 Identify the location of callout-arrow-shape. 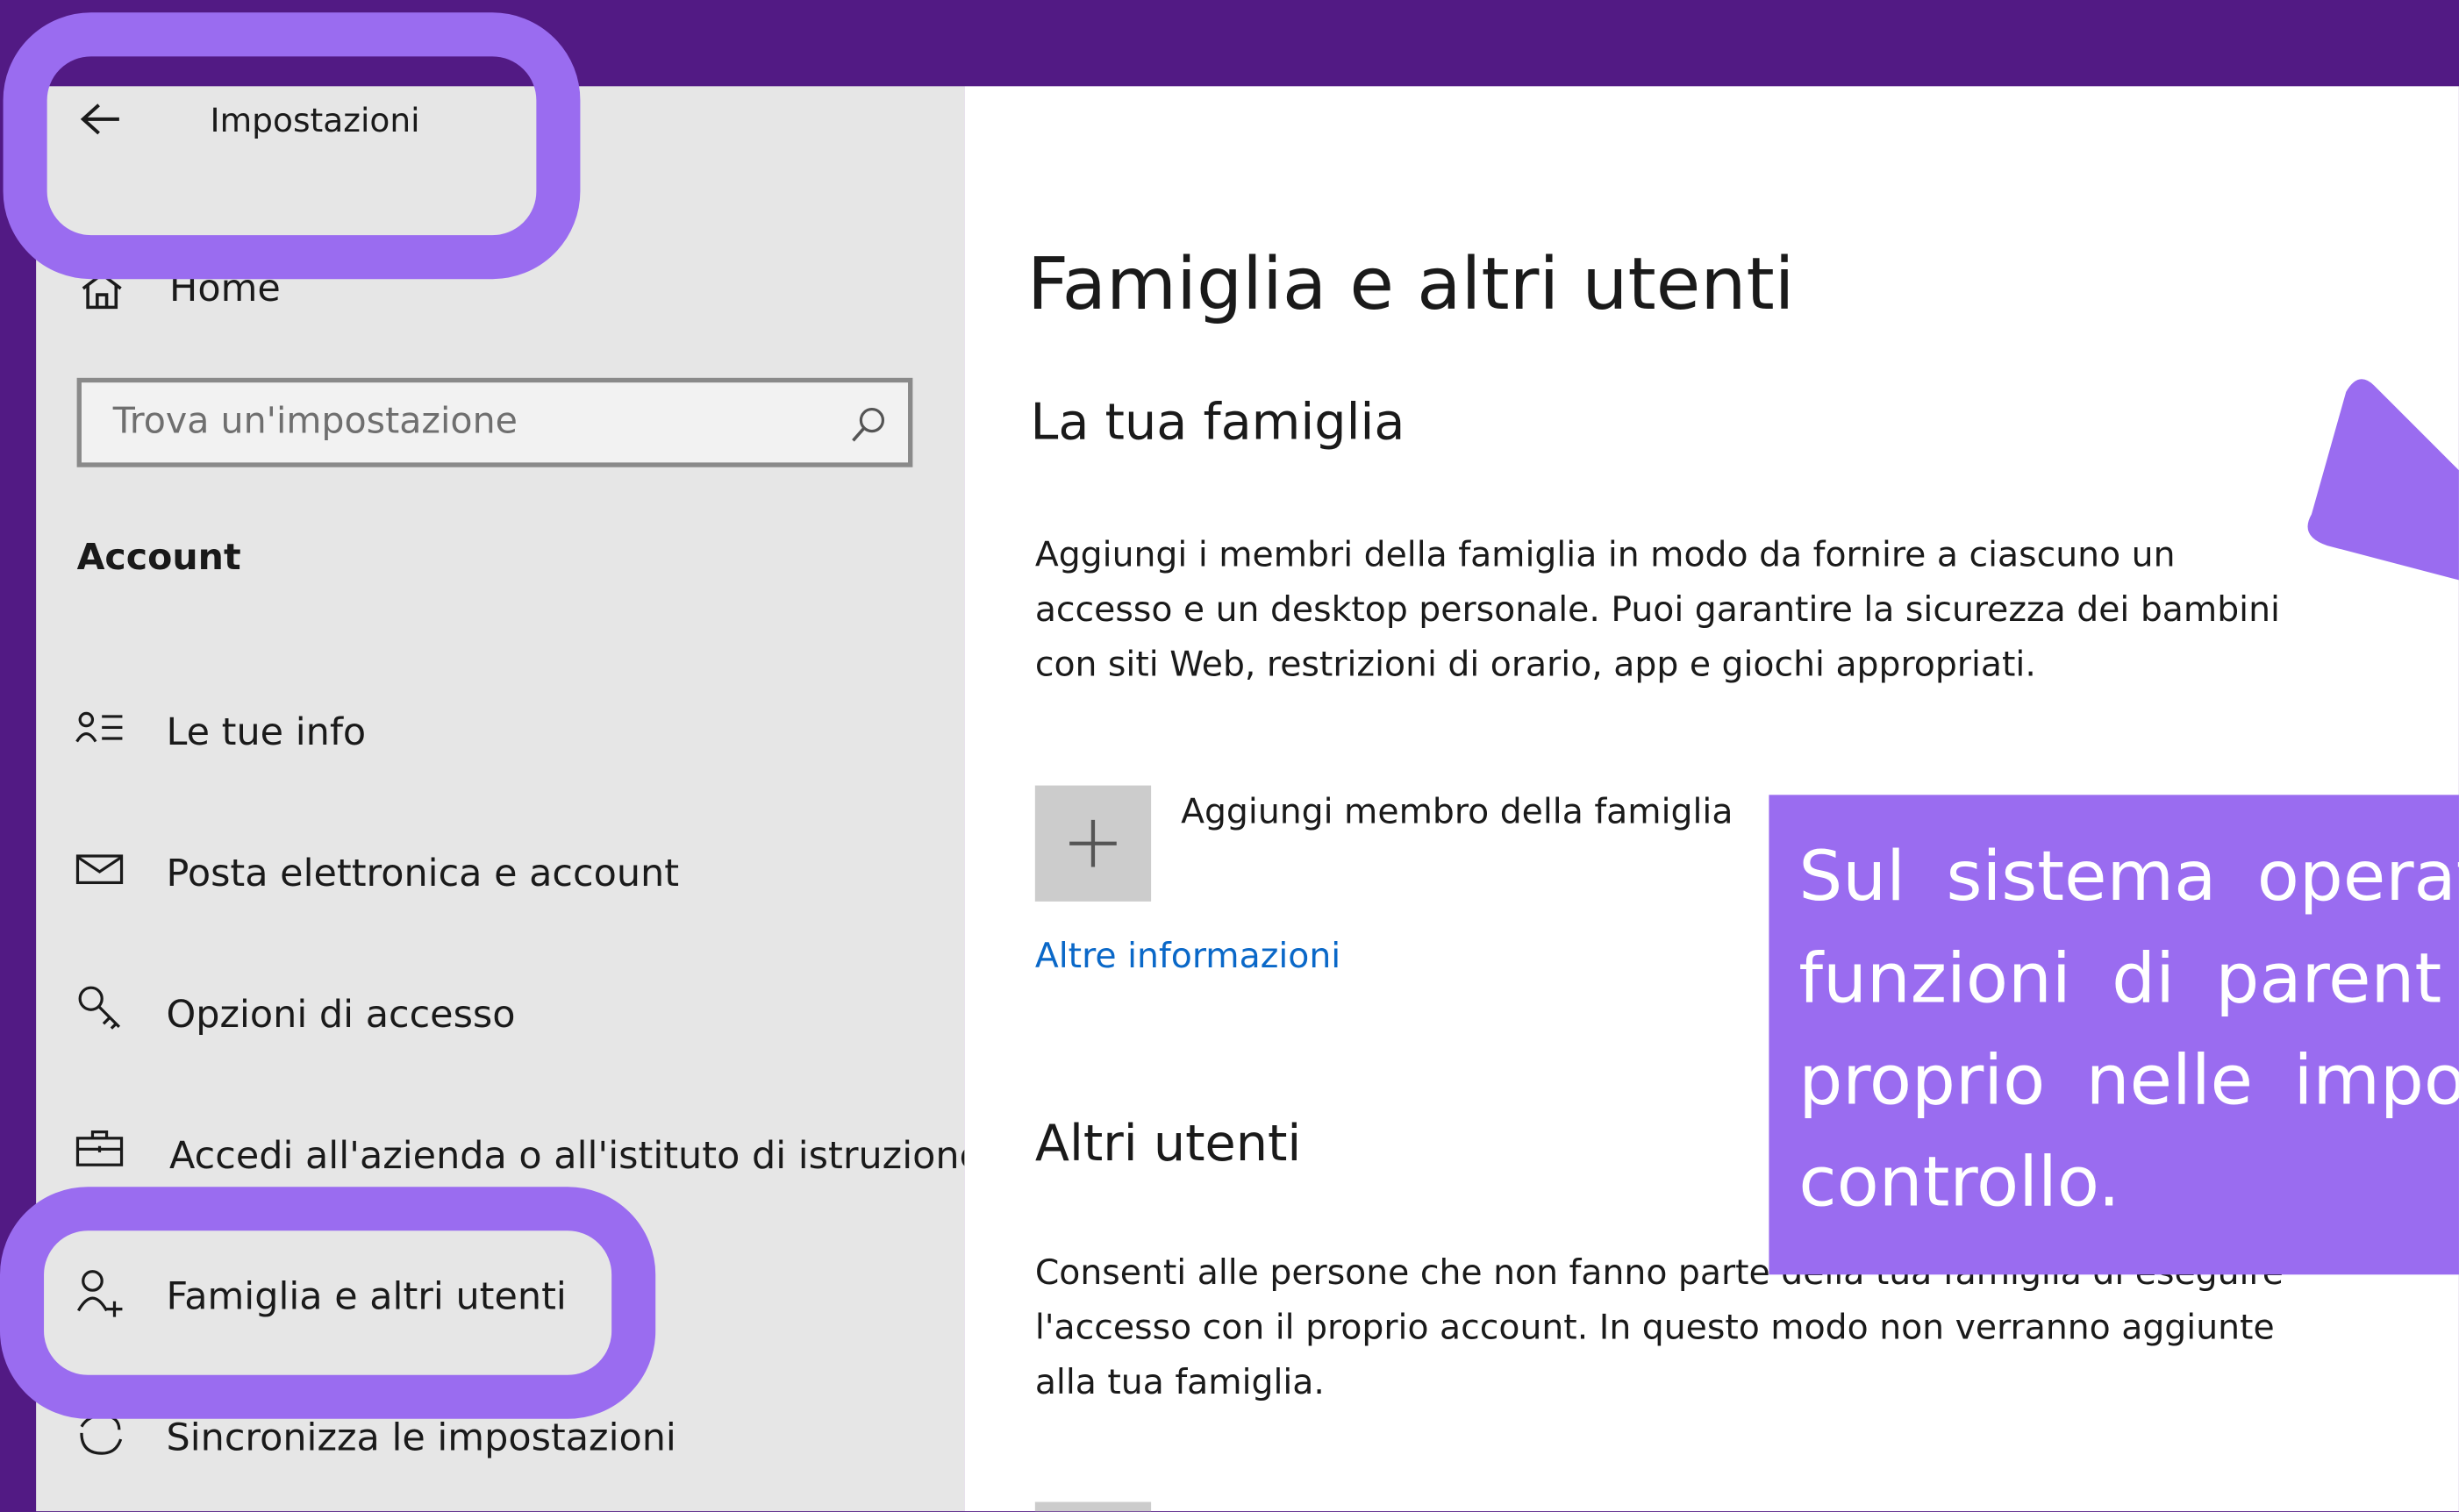
(2383, 480).